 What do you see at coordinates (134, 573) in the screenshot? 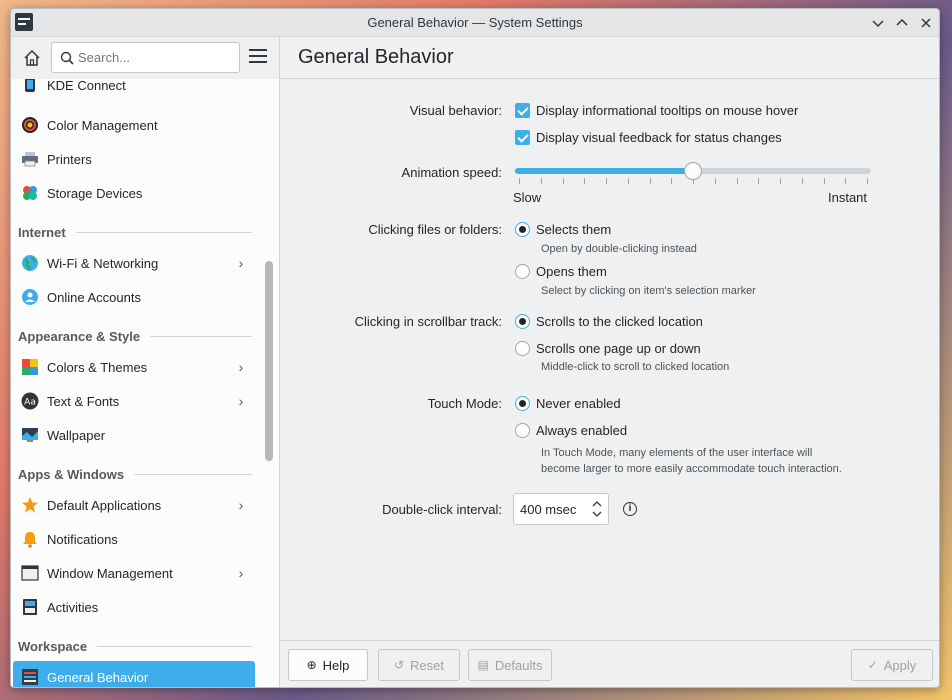
I see `sidebar-item-window-management: Window Management ›` at bounding box center [134, 573].